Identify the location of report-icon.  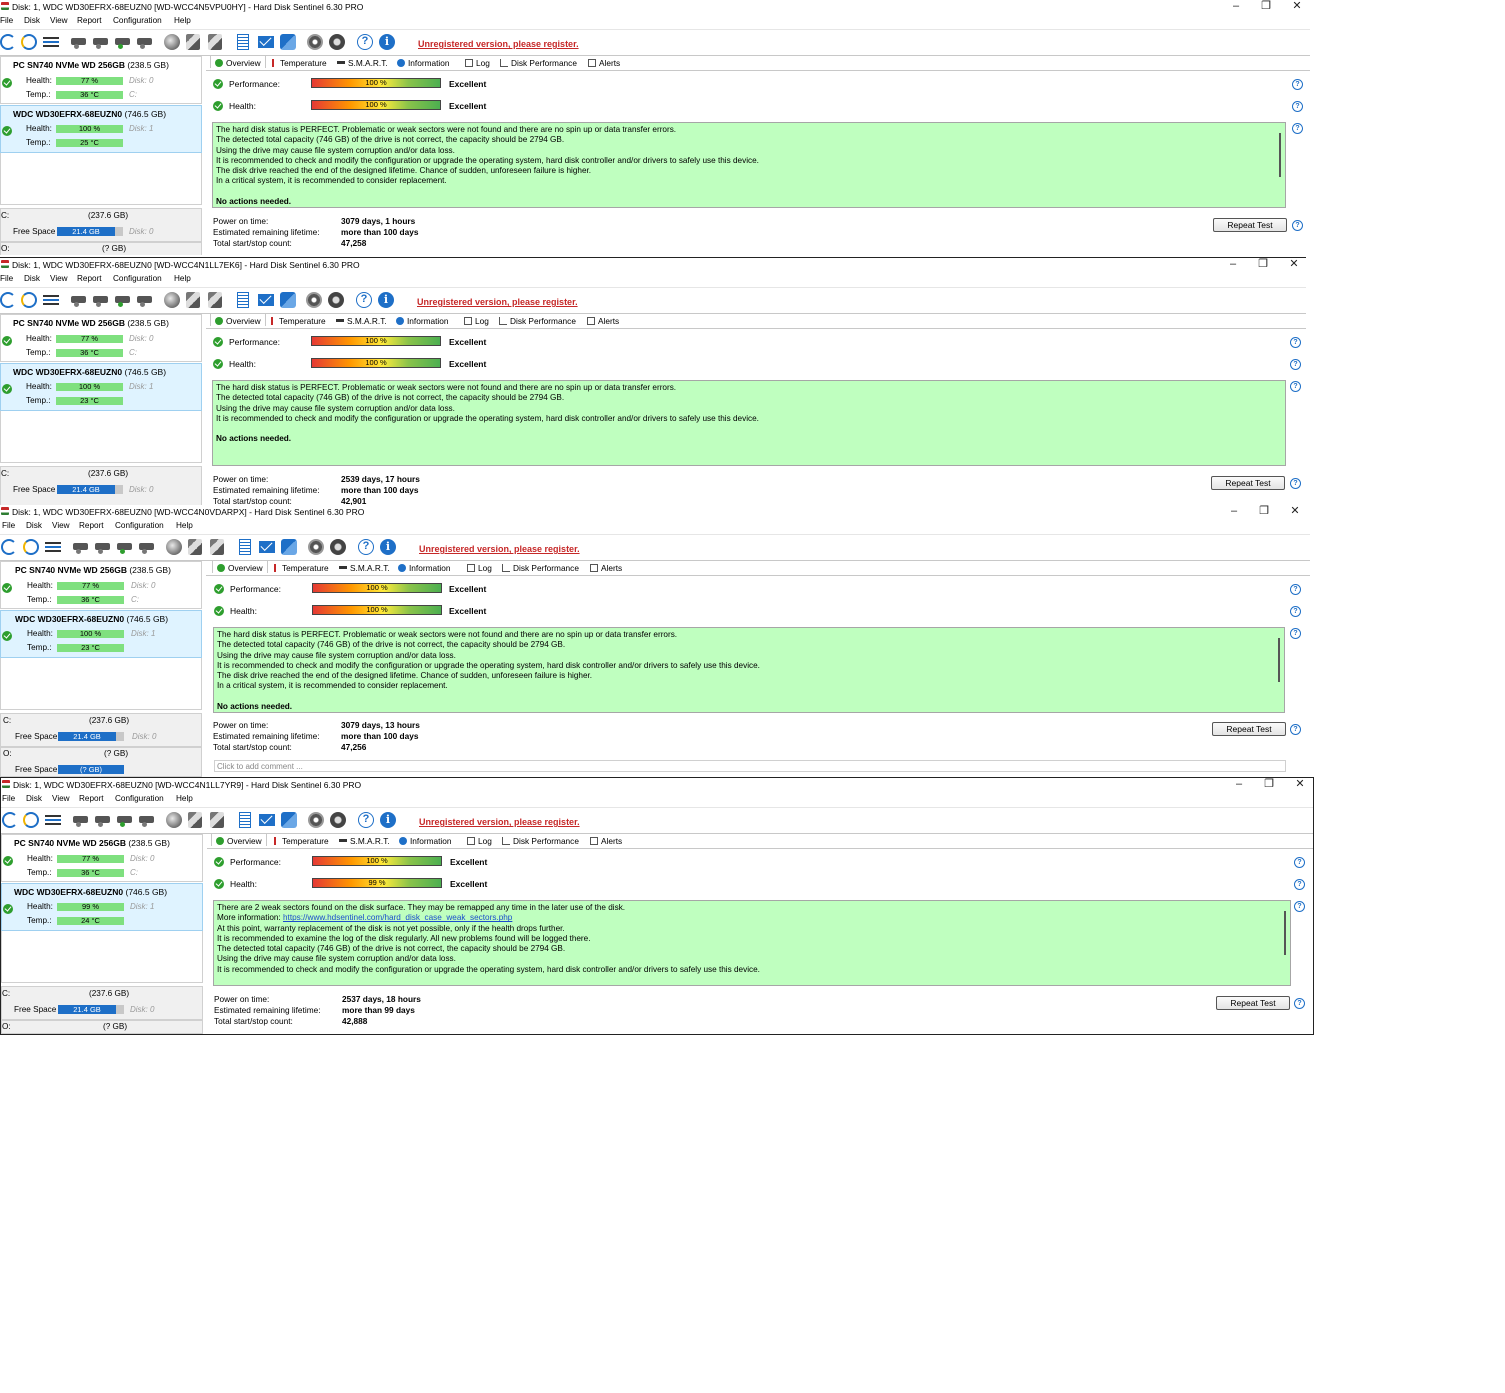
(245, 547).